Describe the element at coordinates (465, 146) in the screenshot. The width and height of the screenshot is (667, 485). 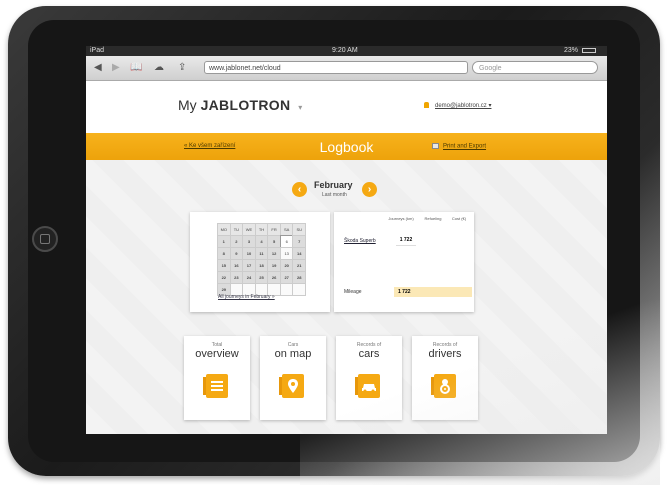
I see `print-export-label: Print and Export` at that location.